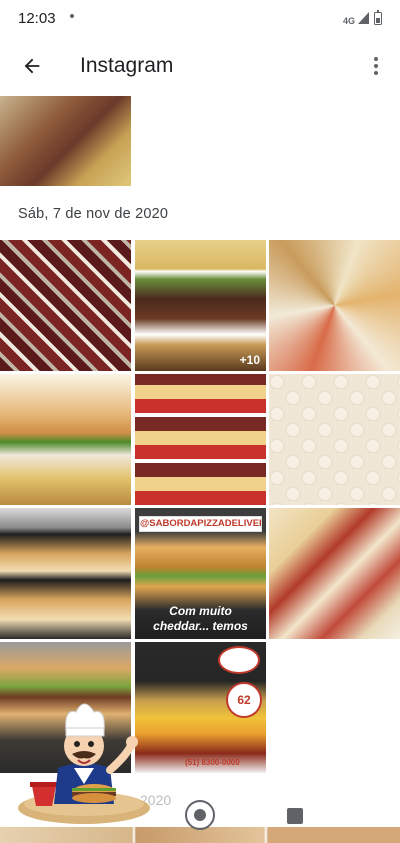  What do you see at coordinates (378, 17) in the screenshot?
I see `battery-icon` at bounding box center [378, 17].